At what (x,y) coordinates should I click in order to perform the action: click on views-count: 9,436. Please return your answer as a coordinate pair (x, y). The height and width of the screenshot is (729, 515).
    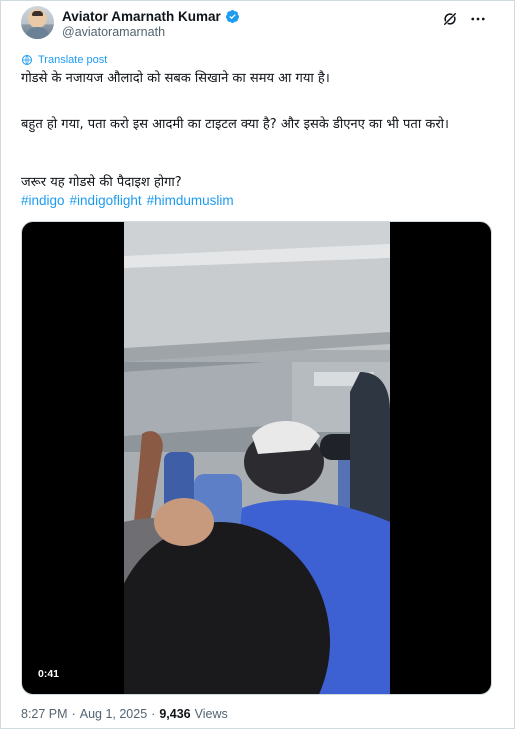
    Looking at the image, I should click on (175, 714).